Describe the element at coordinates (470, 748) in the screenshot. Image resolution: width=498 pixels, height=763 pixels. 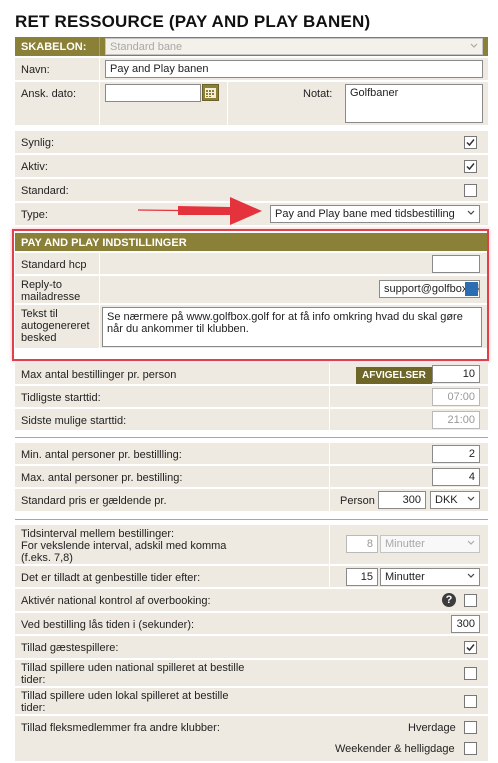
I see `weekend-checkbox` at that location.